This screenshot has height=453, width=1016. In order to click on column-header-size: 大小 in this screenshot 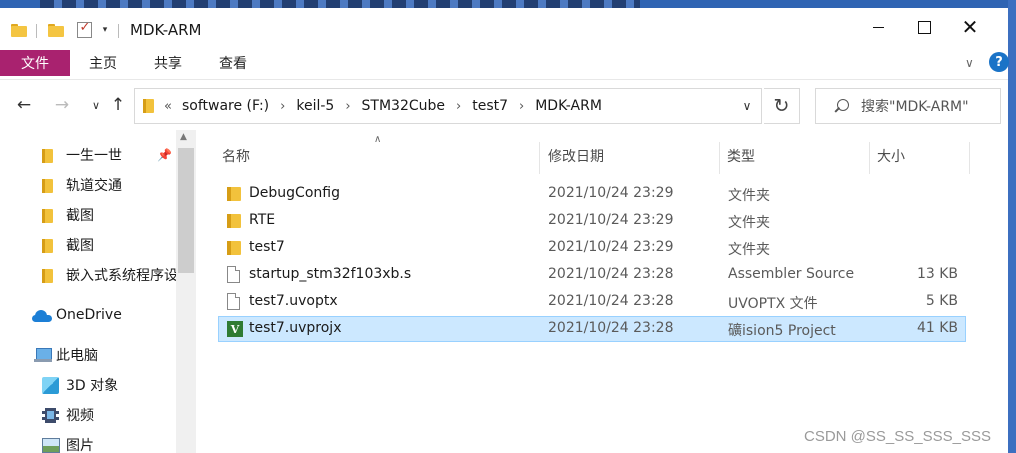, I will do `click(922, 156)`.